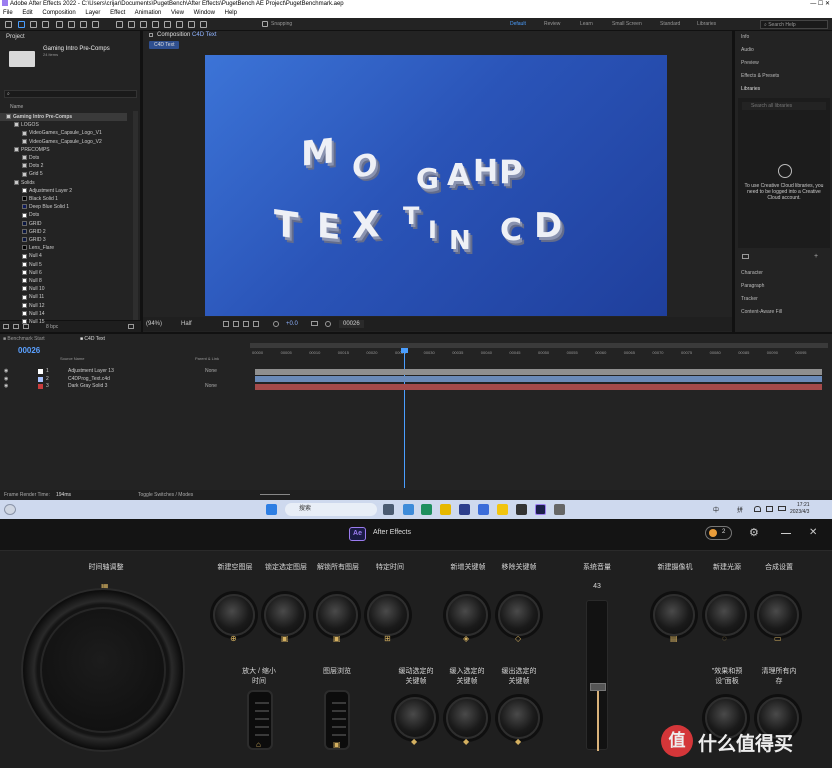 This screenshot has width=832, height=768. I want to click on task-view-icon, so click(388, 509).